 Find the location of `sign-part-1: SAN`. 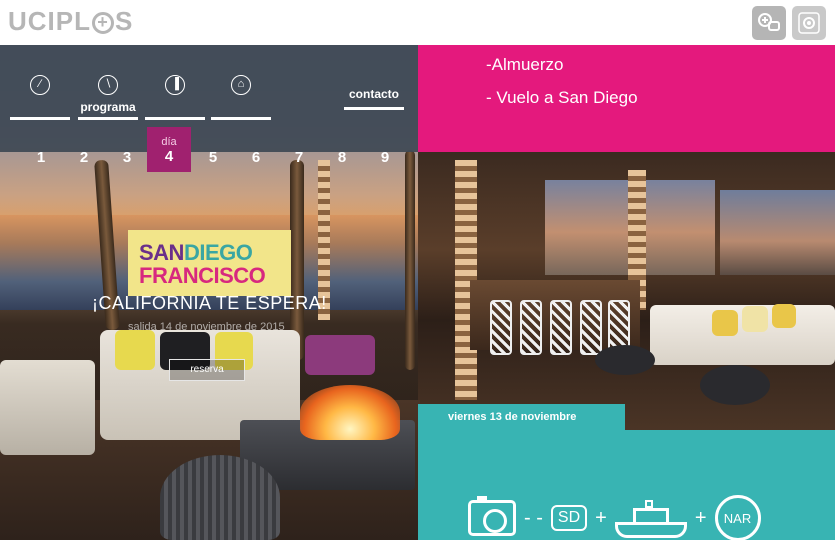

sign-part-1: SAN is located at coordinates (161, 252).